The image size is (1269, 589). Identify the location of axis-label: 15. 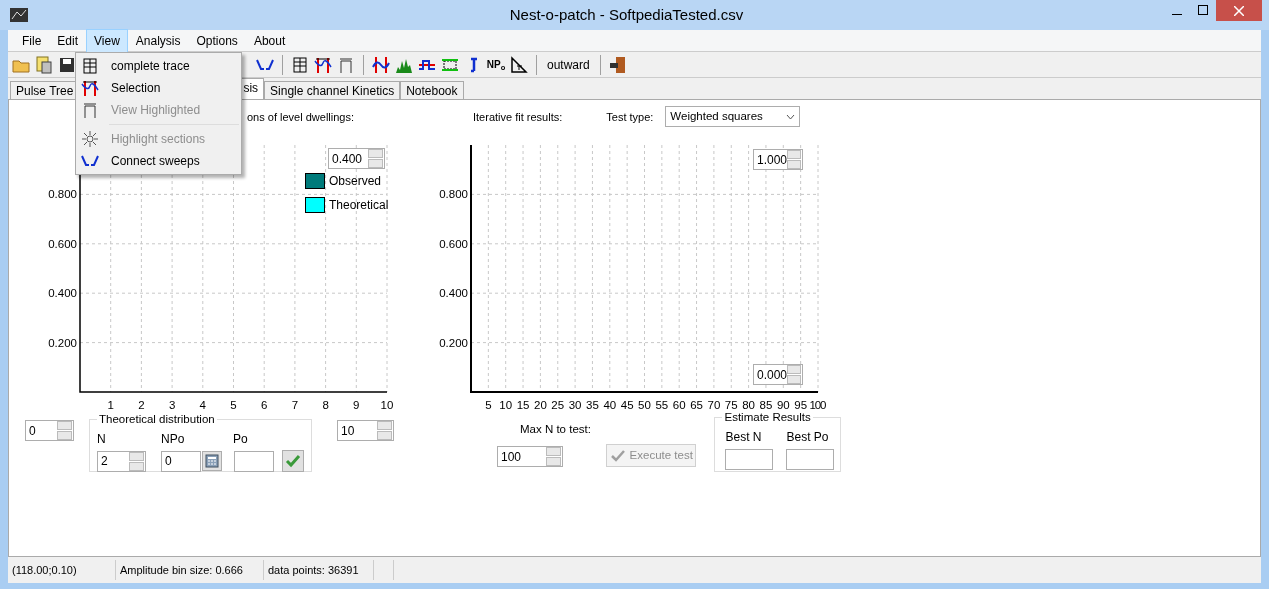
(523, 405).